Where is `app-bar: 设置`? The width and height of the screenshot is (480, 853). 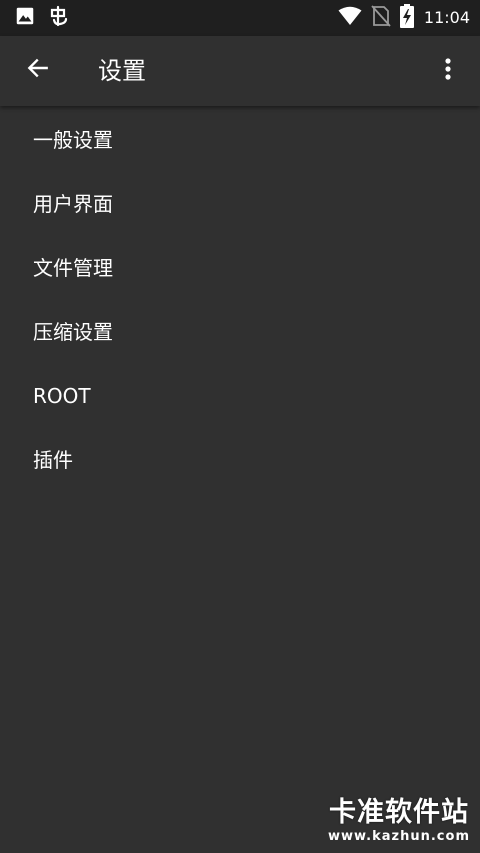 app-bar: 设置 is located at coordinates (240, 71).